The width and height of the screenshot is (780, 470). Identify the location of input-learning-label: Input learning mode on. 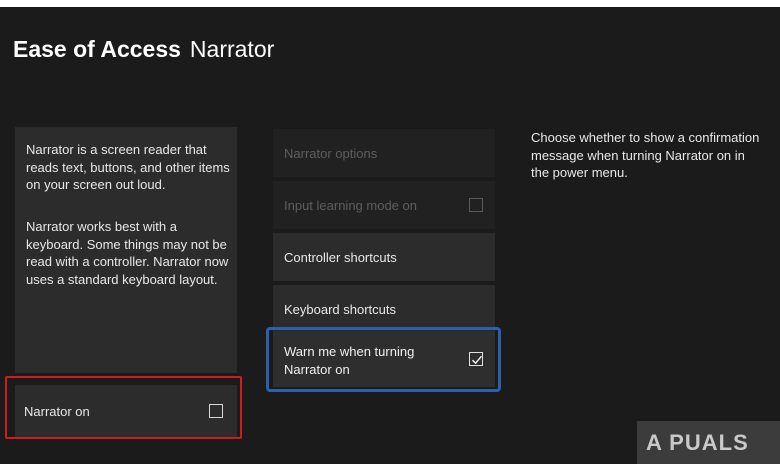
(350, 205).